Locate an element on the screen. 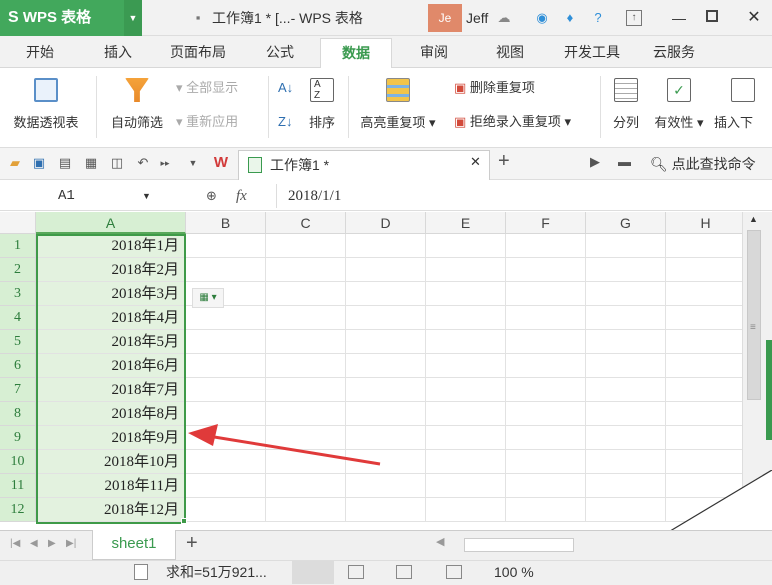 The height and width of the screenshot is (585, 772). window-maximize-icon is located at coordinates (712, 16).